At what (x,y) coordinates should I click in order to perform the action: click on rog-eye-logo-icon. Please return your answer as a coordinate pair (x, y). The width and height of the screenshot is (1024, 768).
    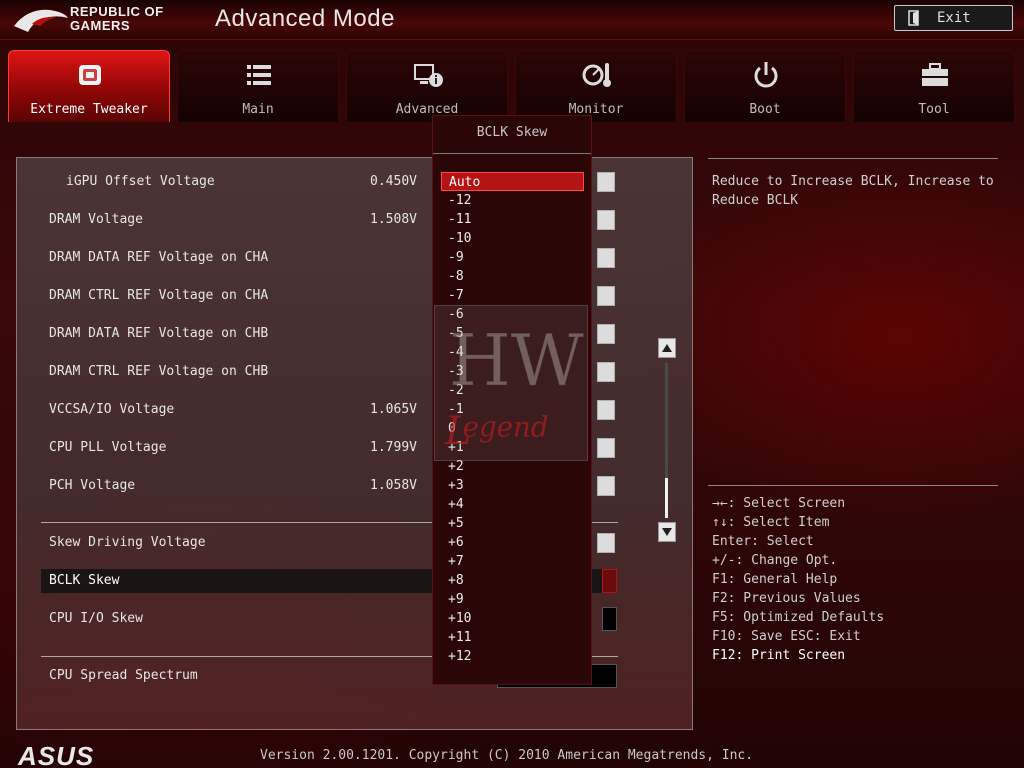
    Looking at the image, I should click on (41, 20).